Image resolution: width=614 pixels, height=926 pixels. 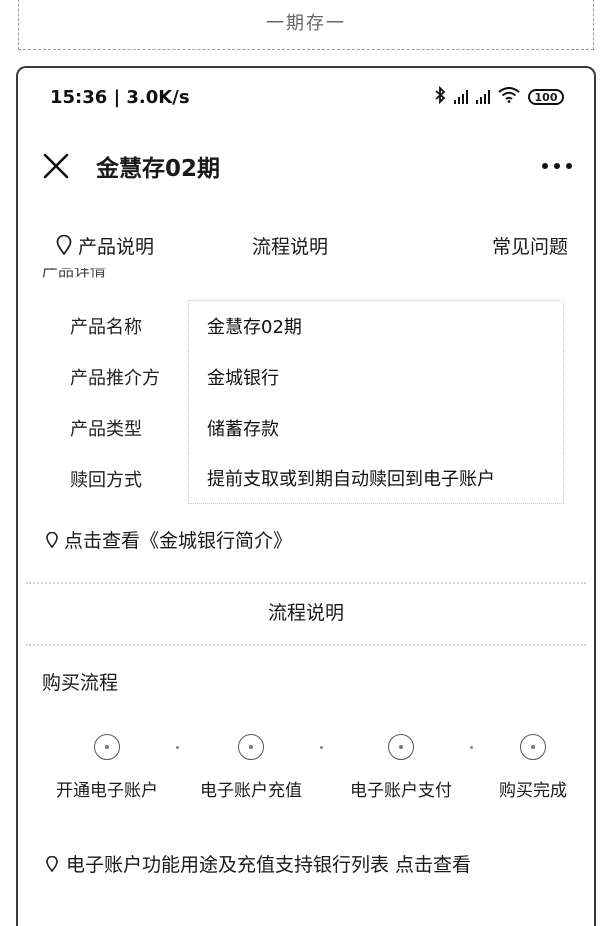 What do you see at coordinates (107, 791) in the screenshot?
I see `step-label: 开通电子账户` at bounding box center [107, 791].